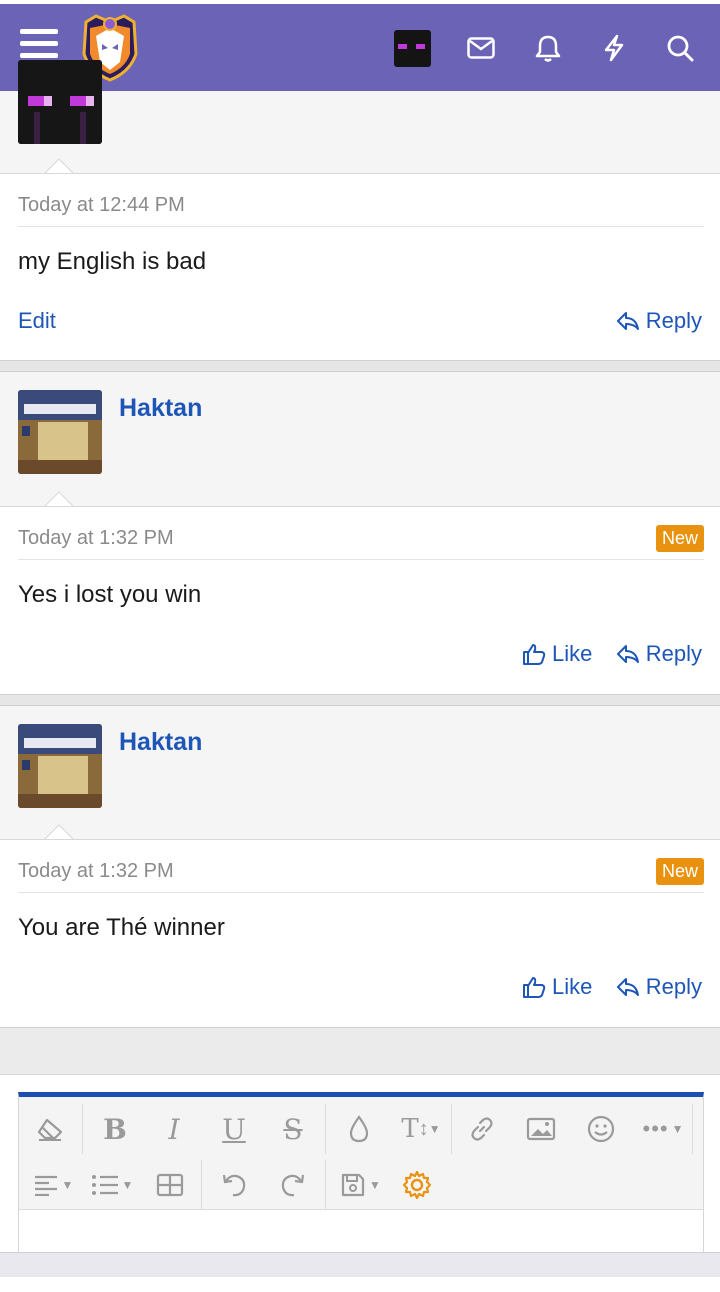  I want to click on rich-text-editor: B I U S T ↕ ▼ ••• ▼ ▼ ▼ ▼, so click(361, 1177).